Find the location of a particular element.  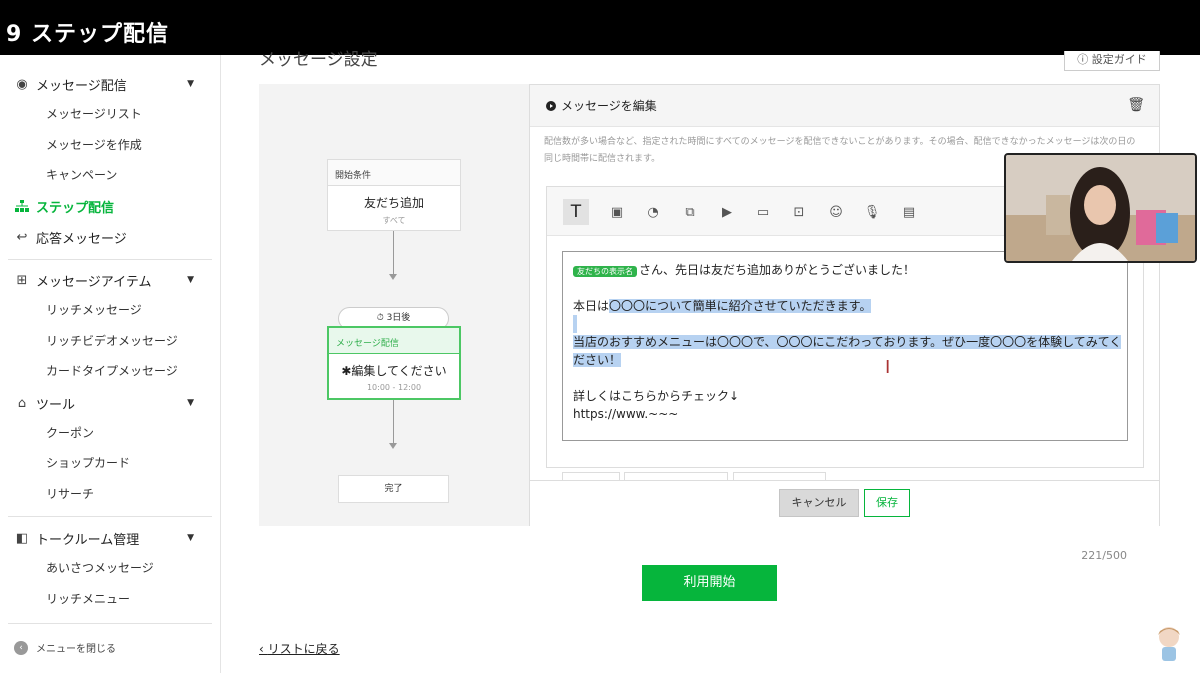

nav-message-items: ⊞ メッセージアイテム ▼ is located at coordinates (114, 280).